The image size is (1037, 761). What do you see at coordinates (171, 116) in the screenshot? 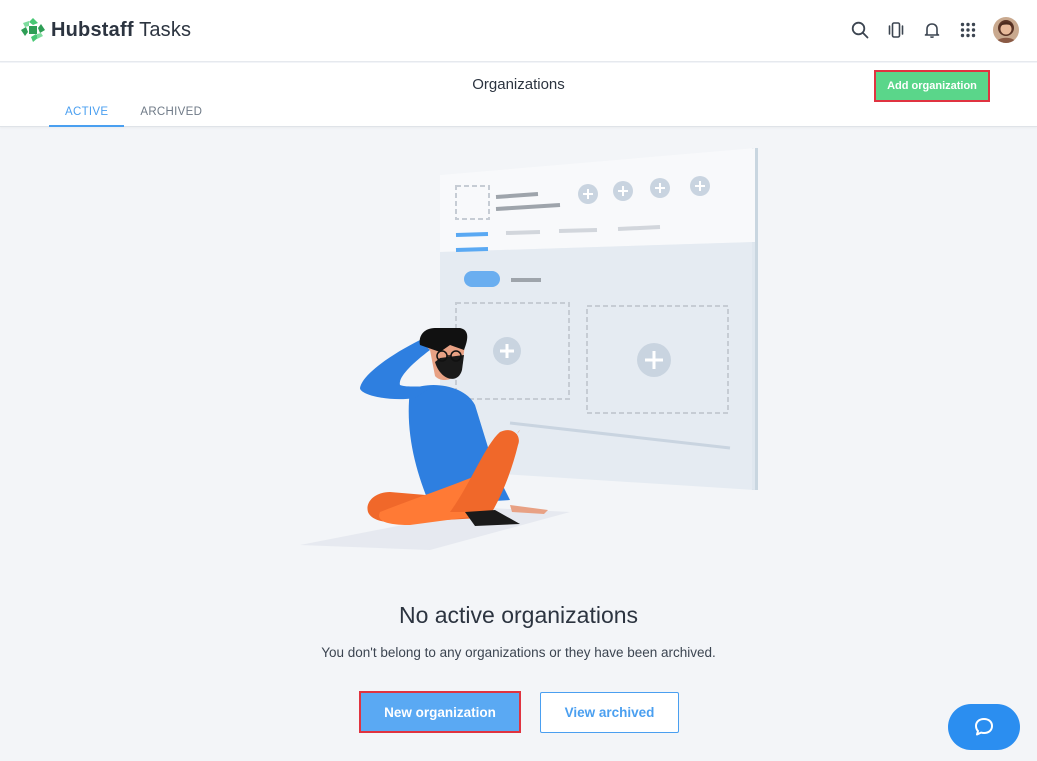
I see `tab-archived: ARCHIVED` at bounding box center [171, 116].